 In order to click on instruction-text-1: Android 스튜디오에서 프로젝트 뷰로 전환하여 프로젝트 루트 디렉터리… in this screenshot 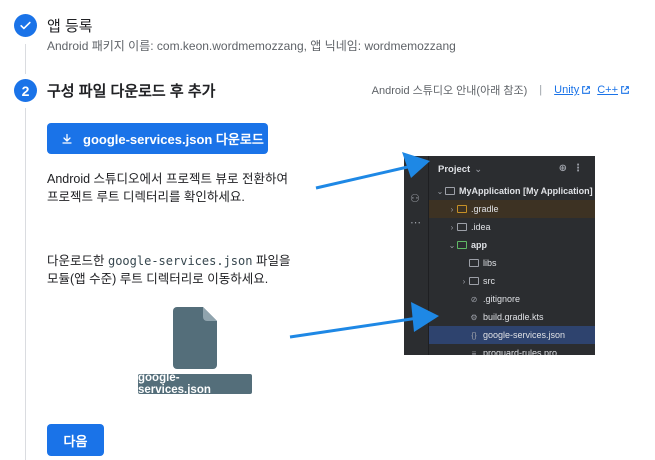, I will do `click(167, 188)`.